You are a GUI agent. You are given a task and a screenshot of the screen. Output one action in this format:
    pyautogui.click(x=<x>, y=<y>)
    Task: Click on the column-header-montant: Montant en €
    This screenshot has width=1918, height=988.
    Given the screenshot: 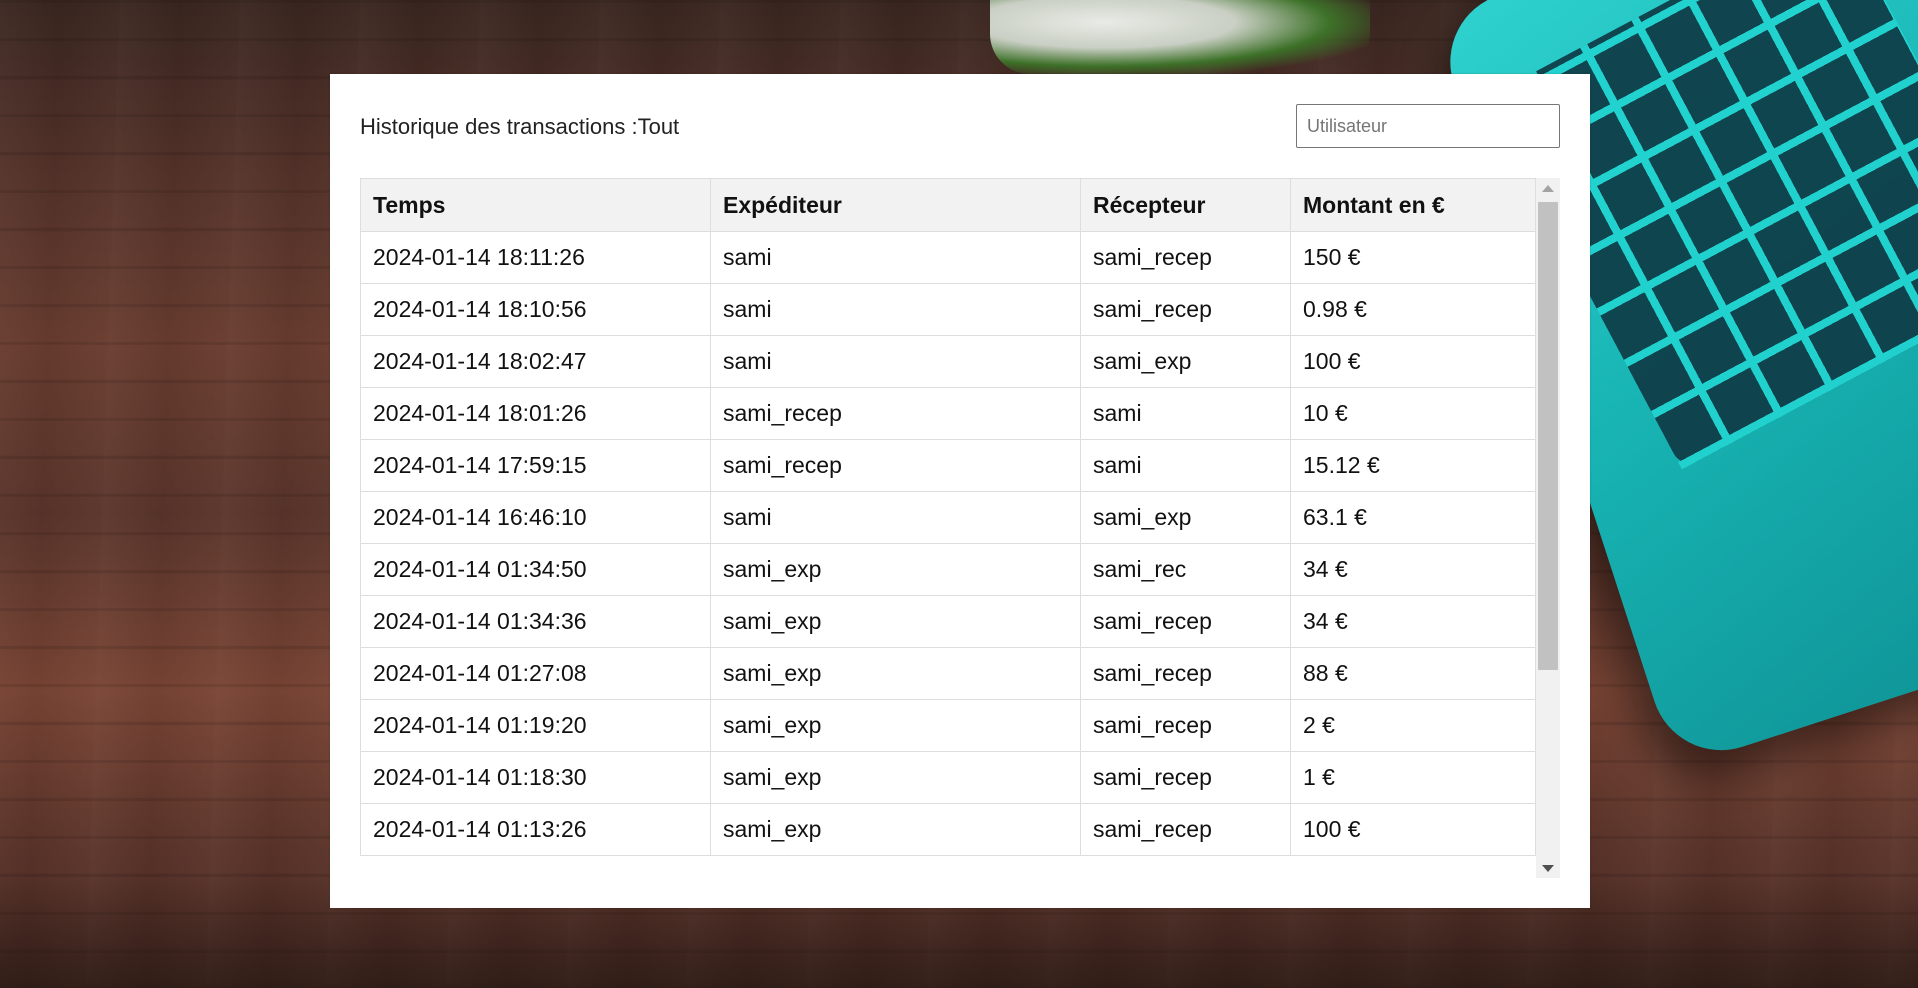 What is the action you would take?
    pyautogui.click(x=1413, y=205)
    